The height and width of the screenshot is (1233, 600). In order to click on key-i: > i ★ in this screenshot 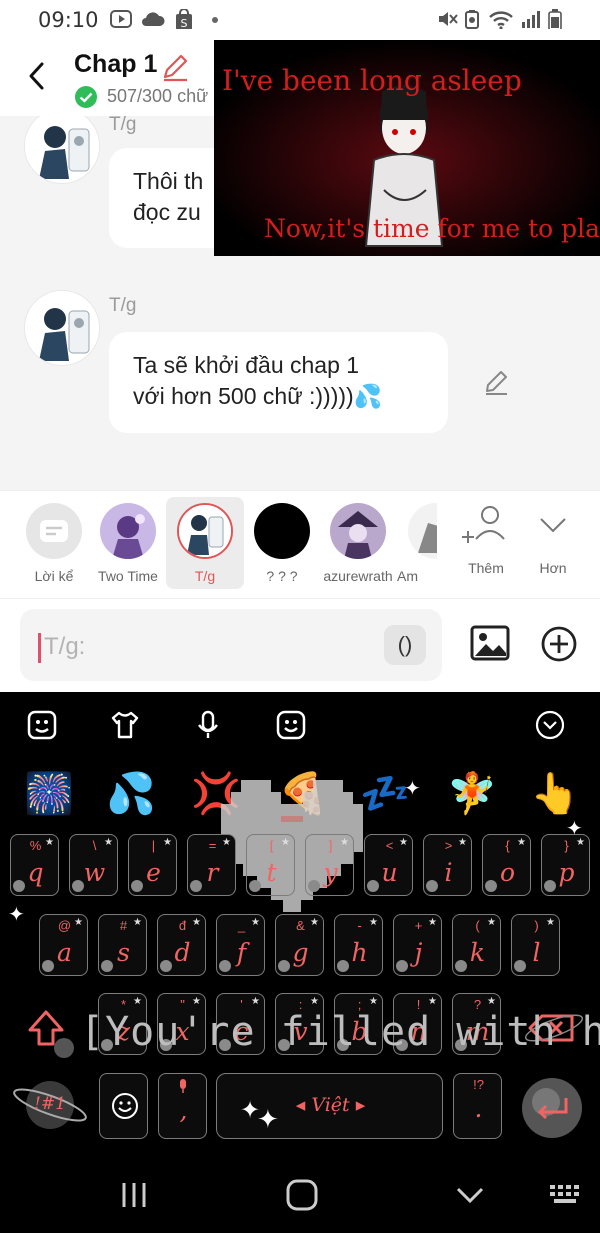, I will do `click(447, 865)`.